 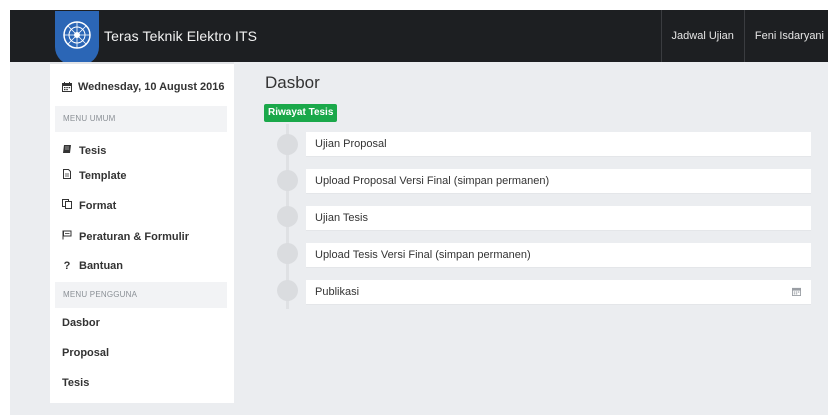 I want to click on copy-icon, so click(x=67, y=205).